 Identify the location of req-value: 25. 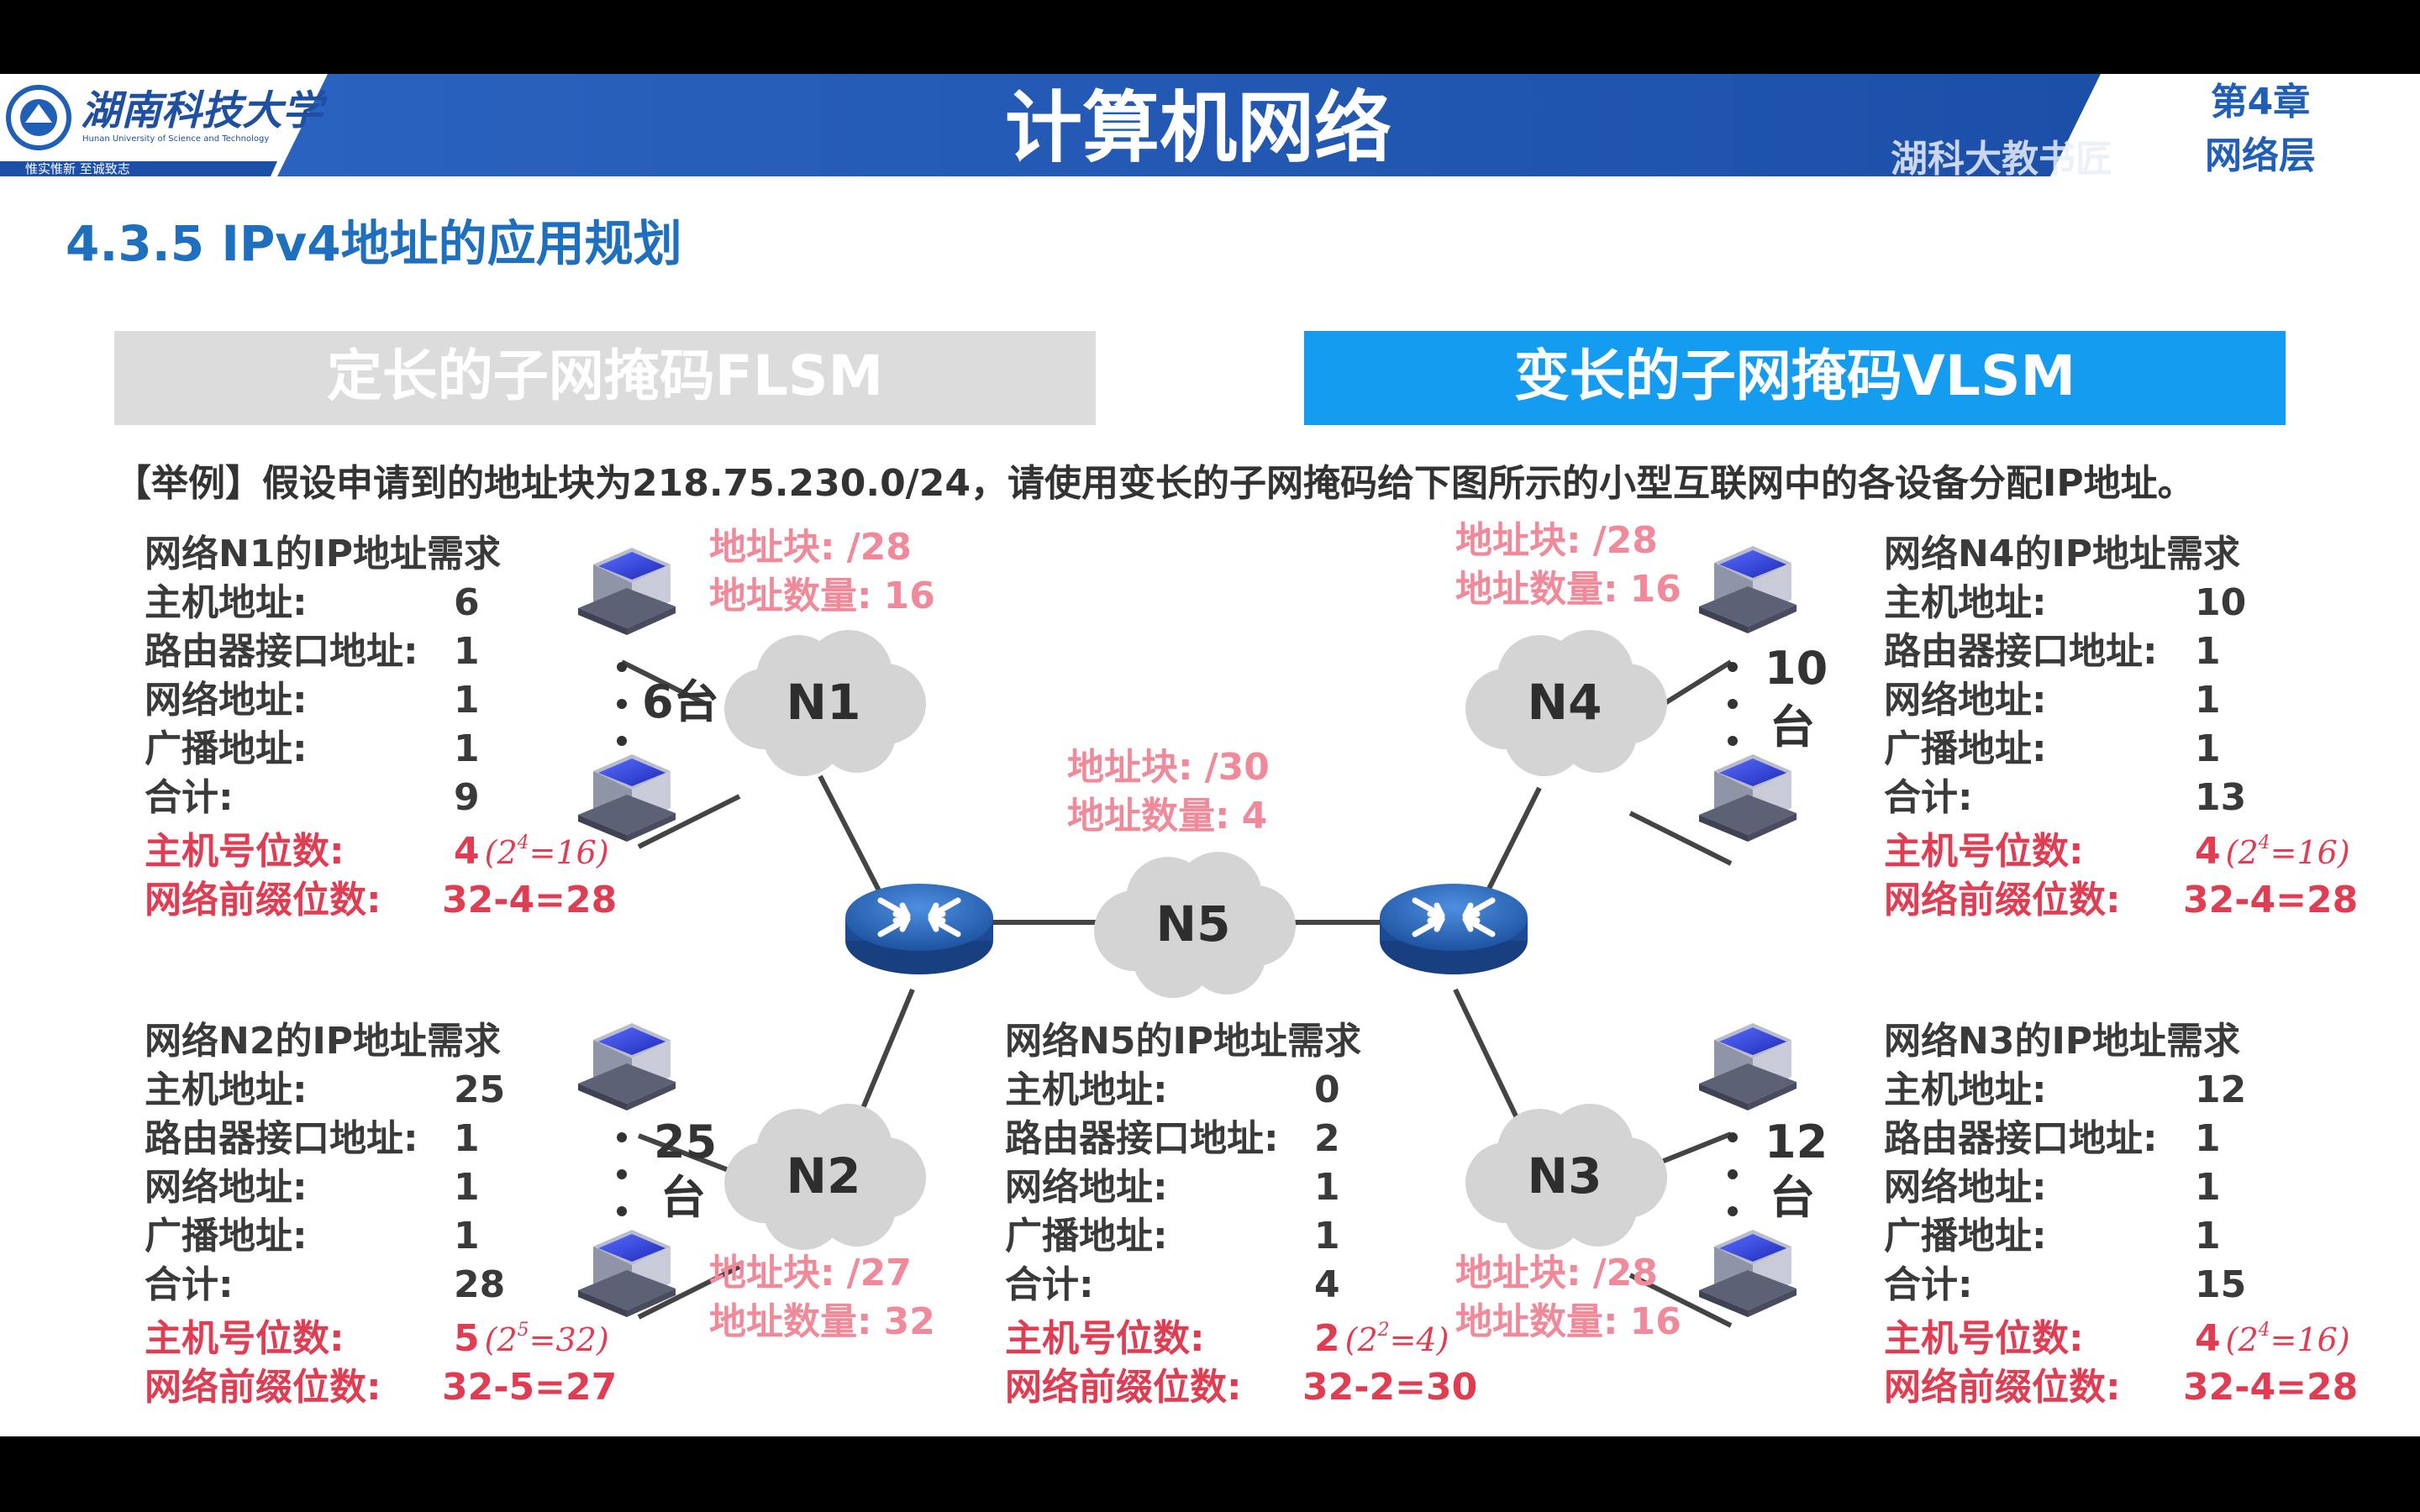
(480, 1089).